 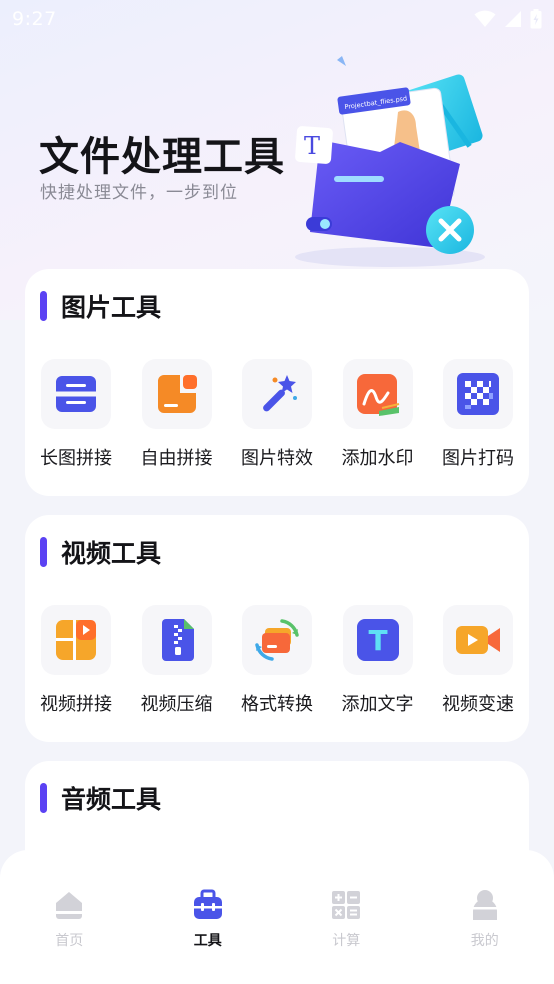 I want to click on hero-t-badge: T, so click(x=312, y=146).